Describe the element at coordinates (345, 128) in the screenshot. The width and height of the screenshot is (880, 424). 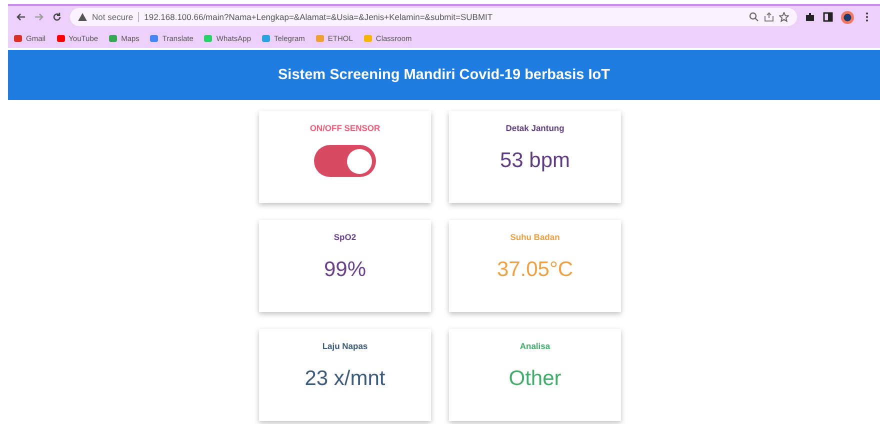
I see `card-label: ON/OFF SENSOR` at that location.